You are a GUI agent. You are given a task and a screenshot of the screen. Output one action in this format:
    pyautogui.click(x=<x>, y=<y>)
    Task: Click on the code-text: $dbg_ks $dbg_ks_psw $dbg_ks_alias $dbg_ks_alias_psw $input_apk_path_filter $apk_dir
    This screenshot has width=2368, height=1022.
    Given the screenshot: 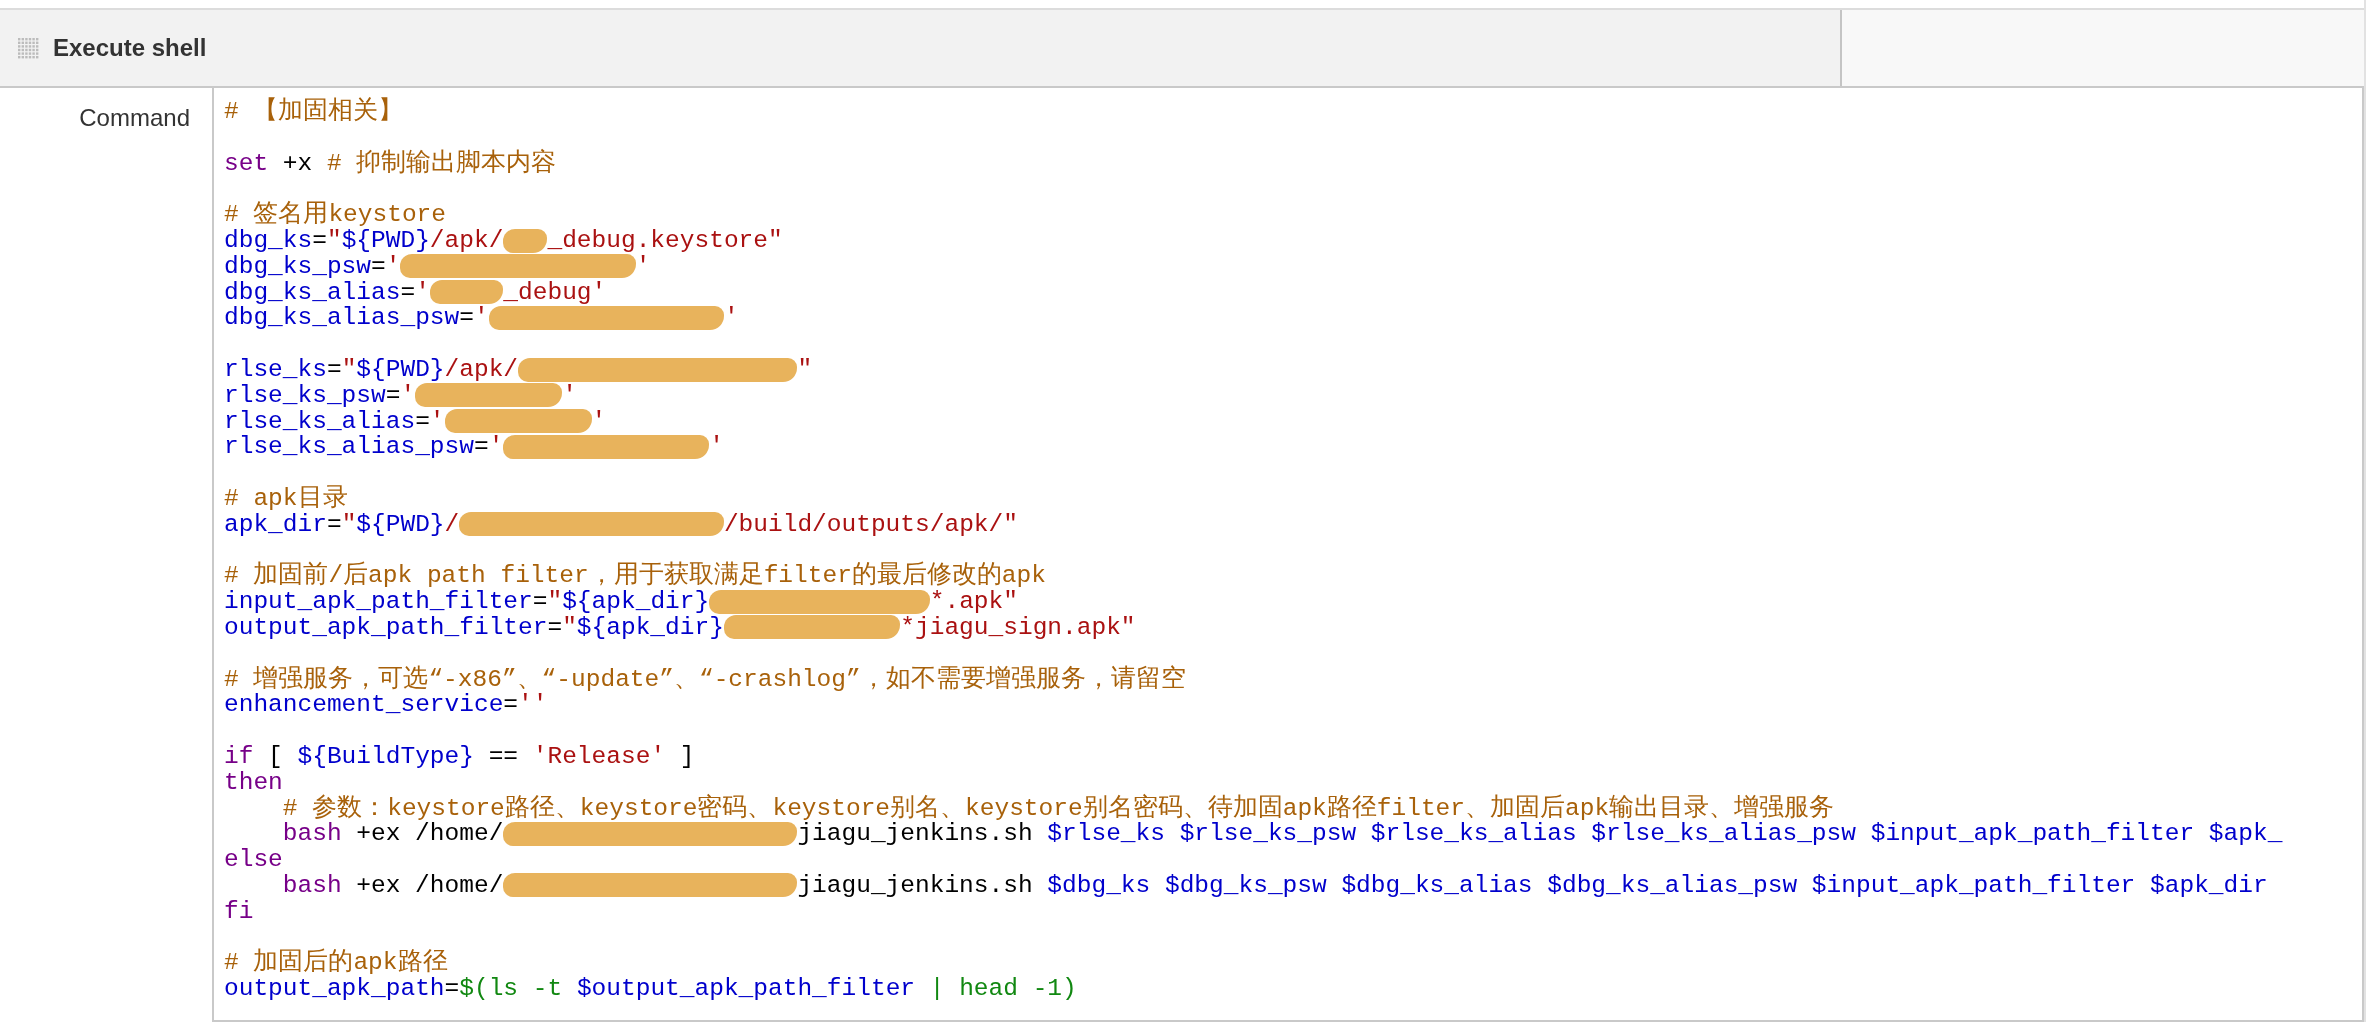 What is the action you would take?
    pyautogui.click(x=1657, y=885)
    